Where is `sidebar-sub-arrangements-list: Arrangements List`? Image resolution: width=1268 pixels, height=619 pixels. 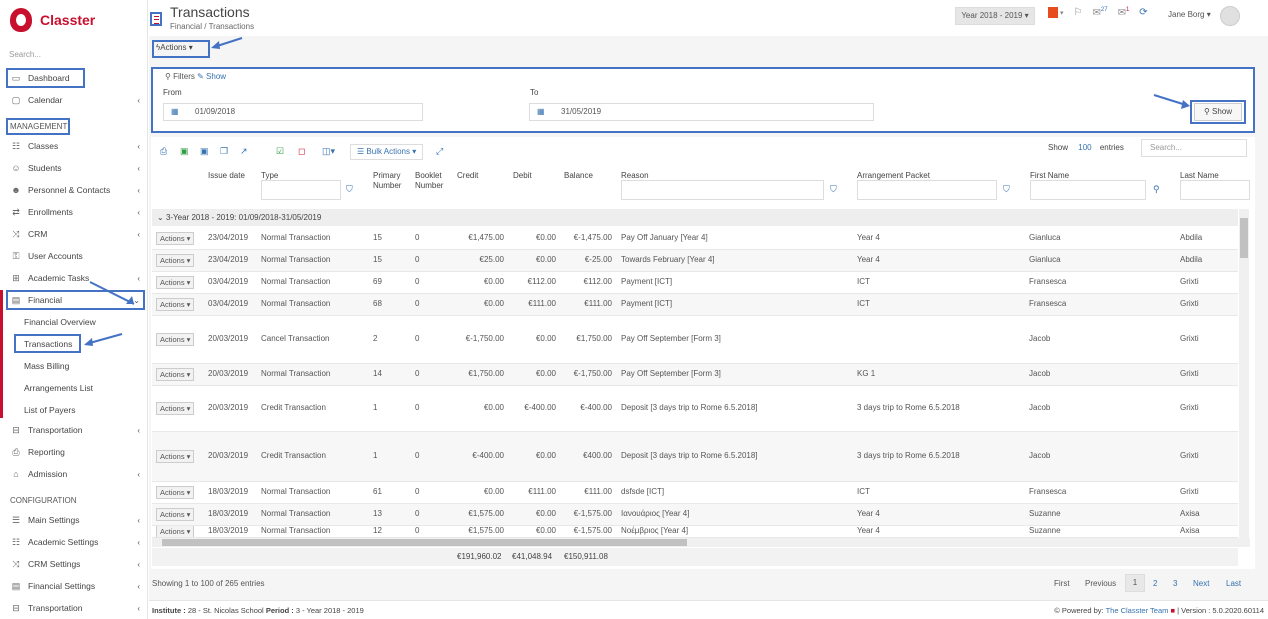 sidebar-sub-arrangements-list: Arrangements List is located at coordinates (58, 388).